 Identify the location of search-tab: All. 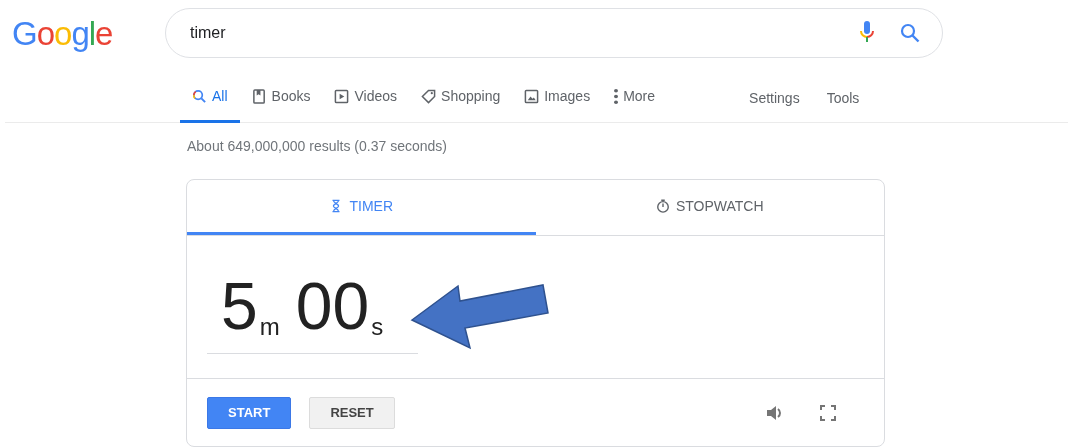
(210, 104).